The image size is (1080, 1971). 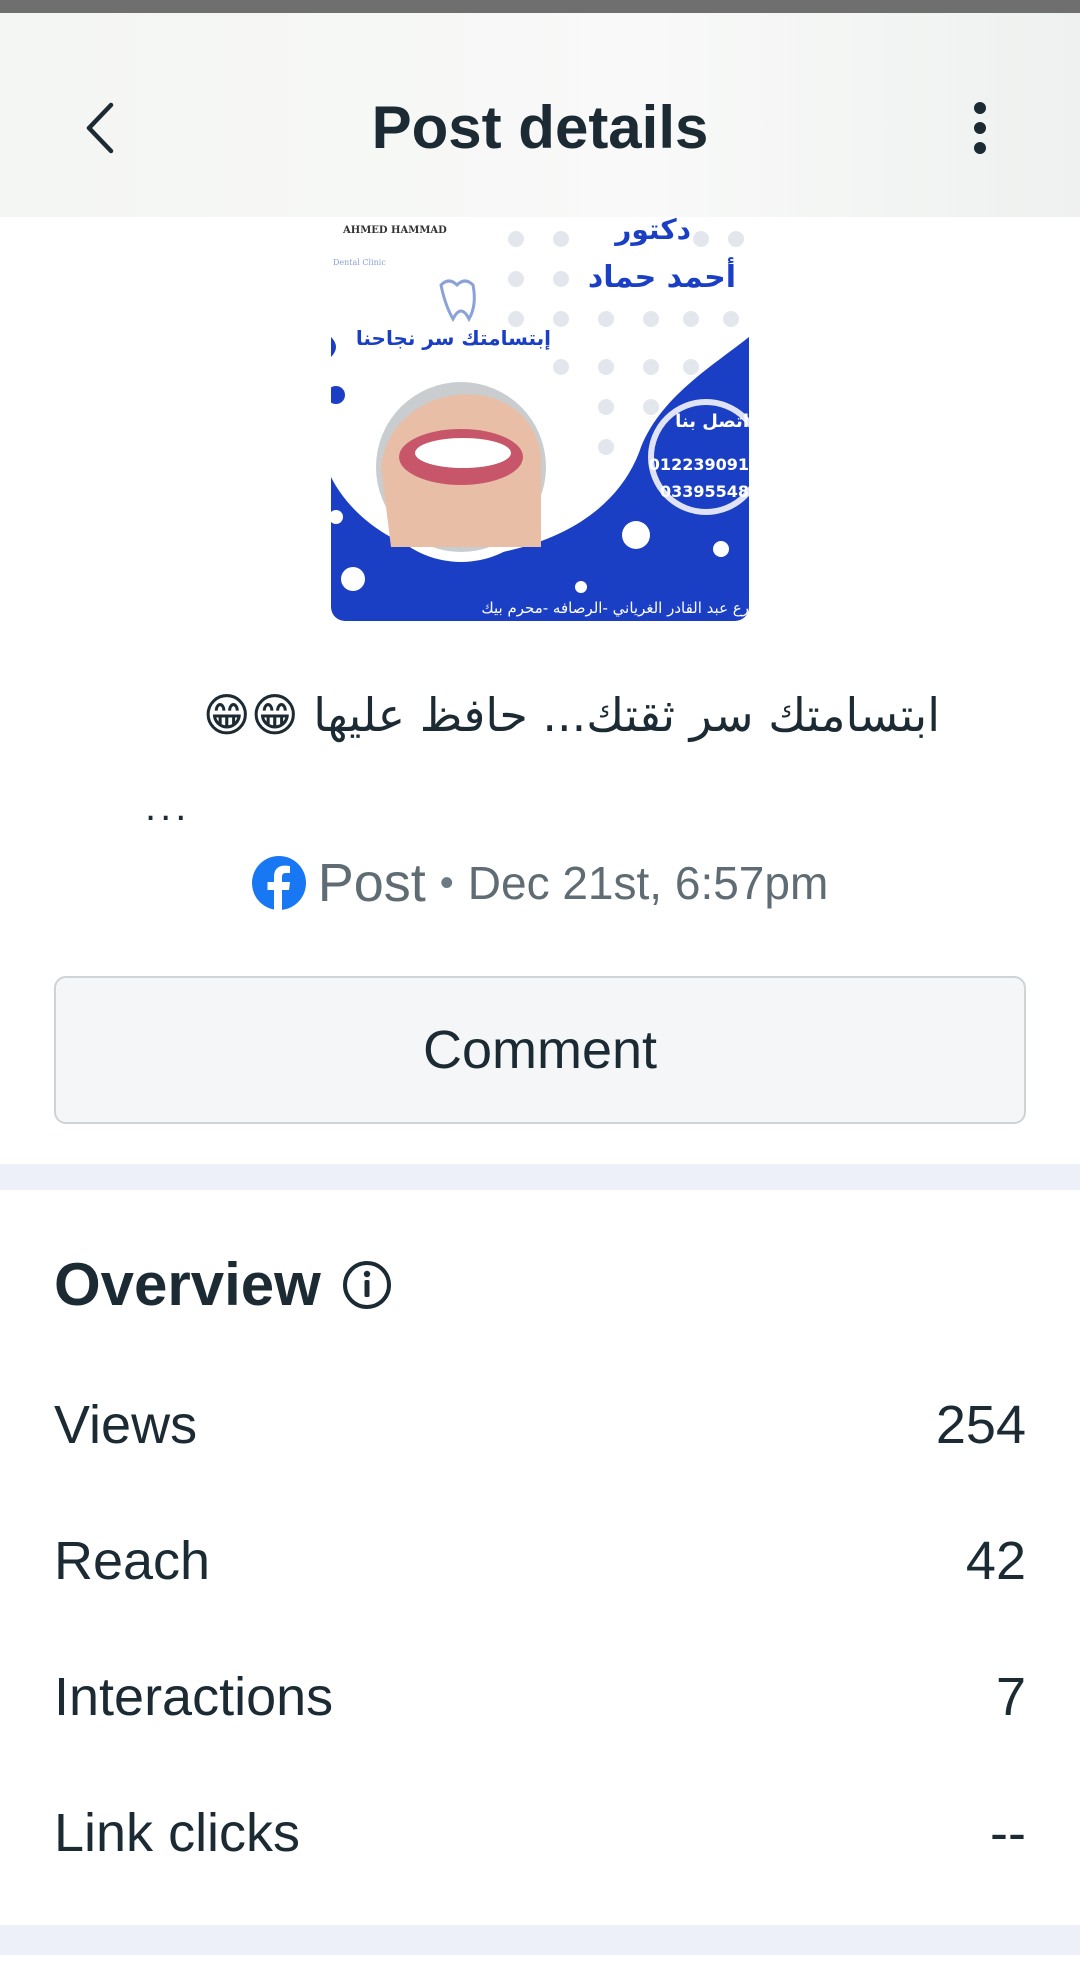 I want to click on metric-value: --, so click(x=1008, y=1833).